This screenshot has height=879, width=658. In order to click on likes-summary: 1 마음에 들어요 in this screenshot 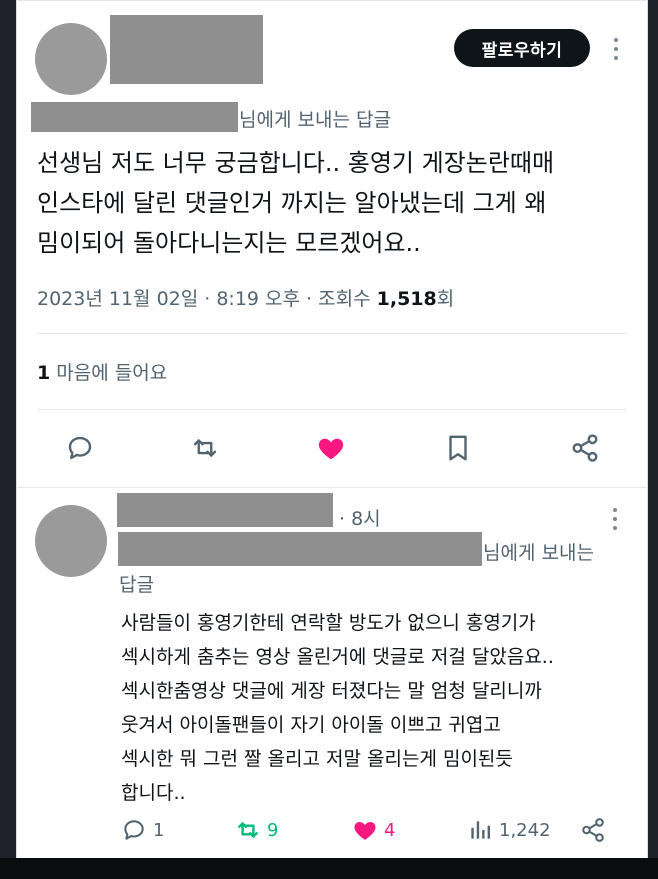, I will do `click(102, 371)`.